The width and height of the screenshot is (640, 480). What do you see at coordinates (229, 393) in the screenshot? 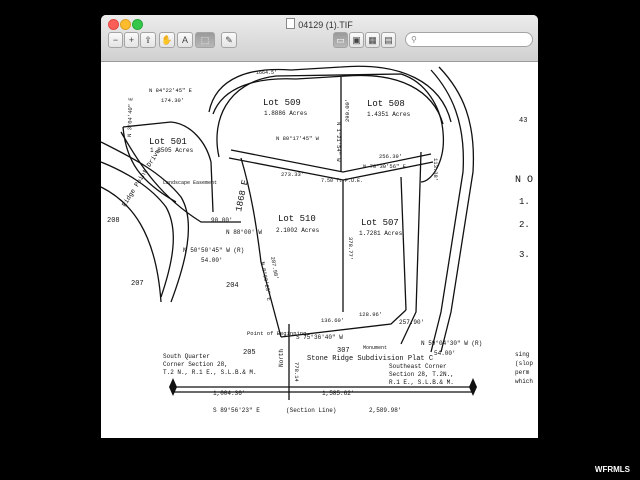
I see `distance-label: 1,004.36'` at bounding box center [229, 393].